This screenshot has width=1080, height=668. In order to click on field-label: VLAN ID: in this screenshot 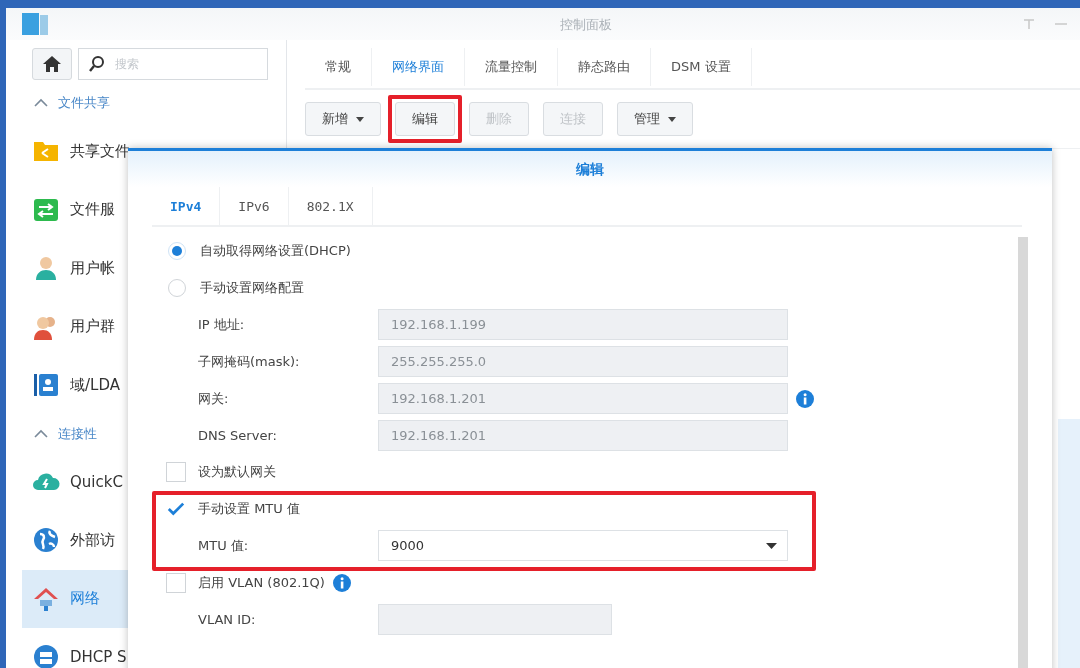, I will do `click(227, 619)`.